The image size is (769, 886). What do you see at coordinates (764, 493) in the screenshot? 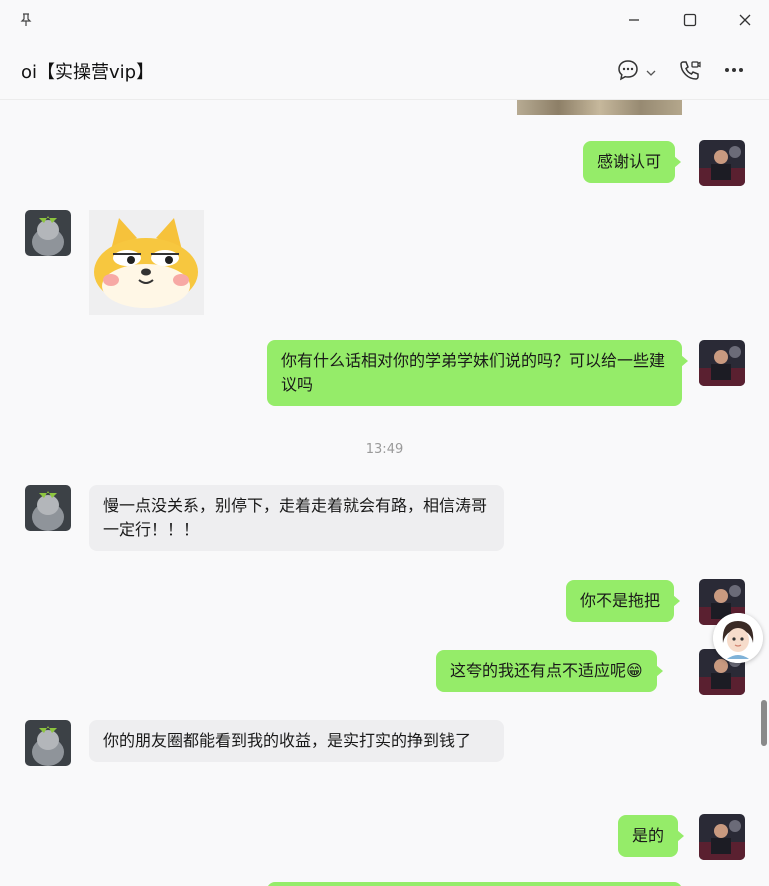
I see `scrollbar-track` at bounding box center [764, 493].